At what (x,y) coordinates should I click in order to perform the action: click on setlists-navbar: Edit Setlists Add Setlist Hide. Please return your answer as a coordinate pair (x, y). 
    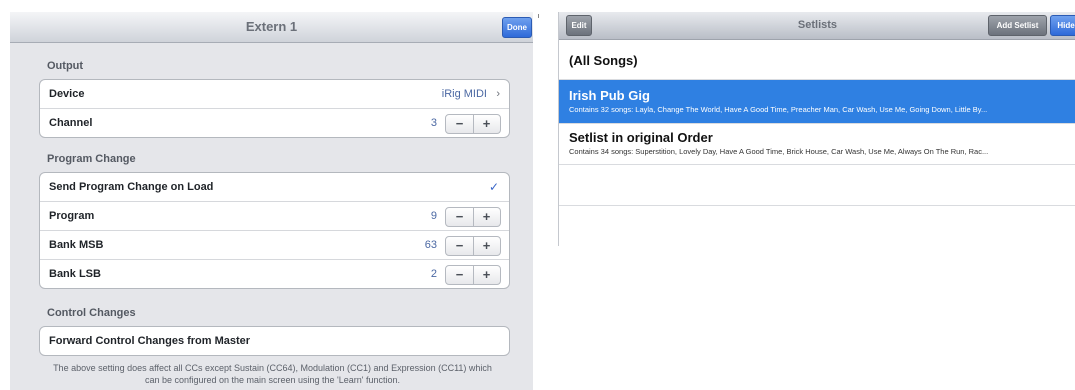
    Looking at the image, I should click on (817, 26).